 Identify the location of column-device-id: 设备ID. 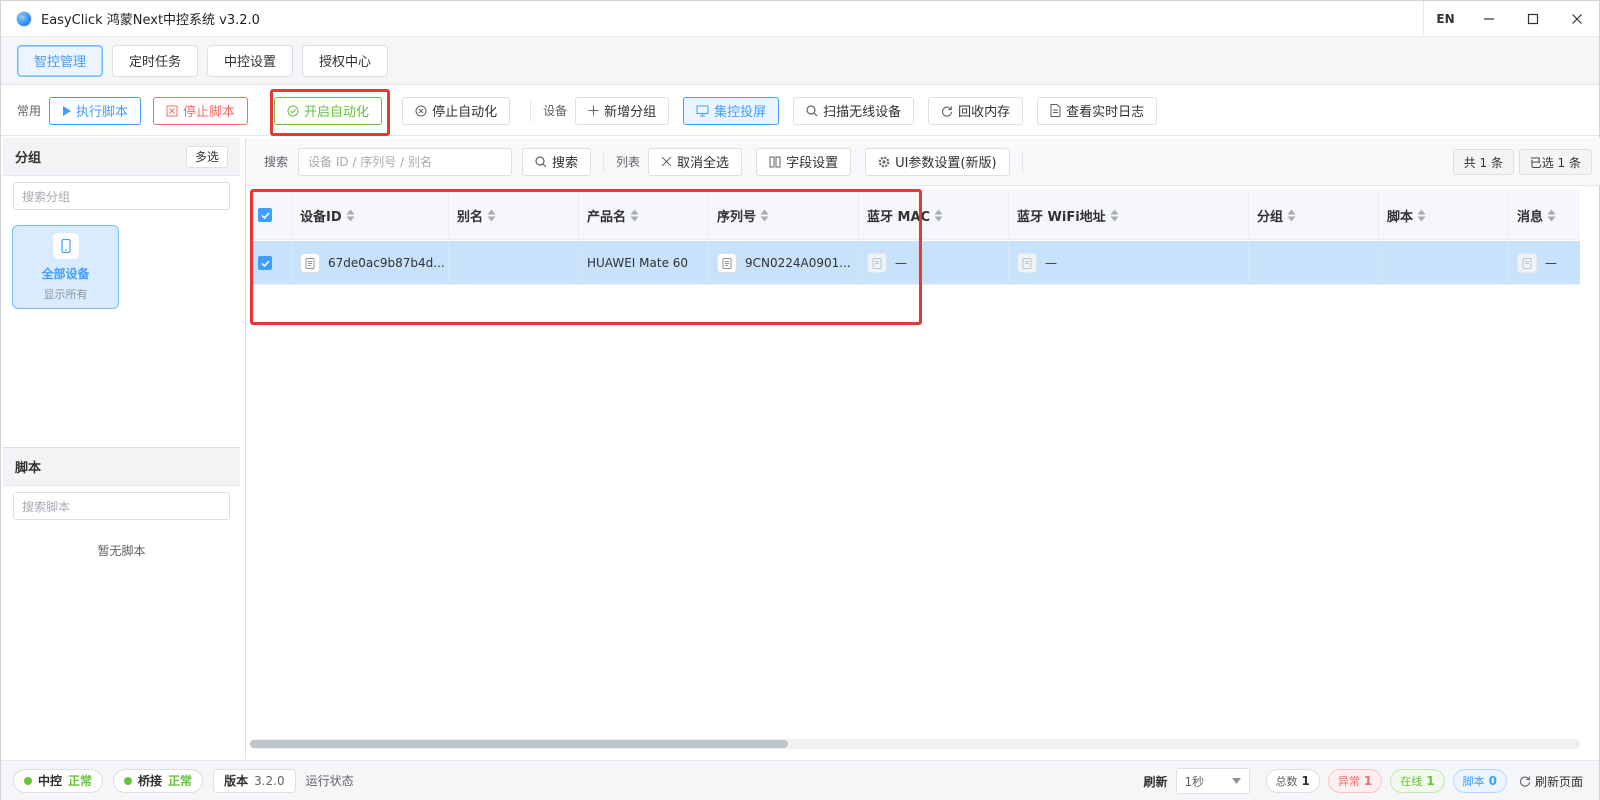
(370, 215).